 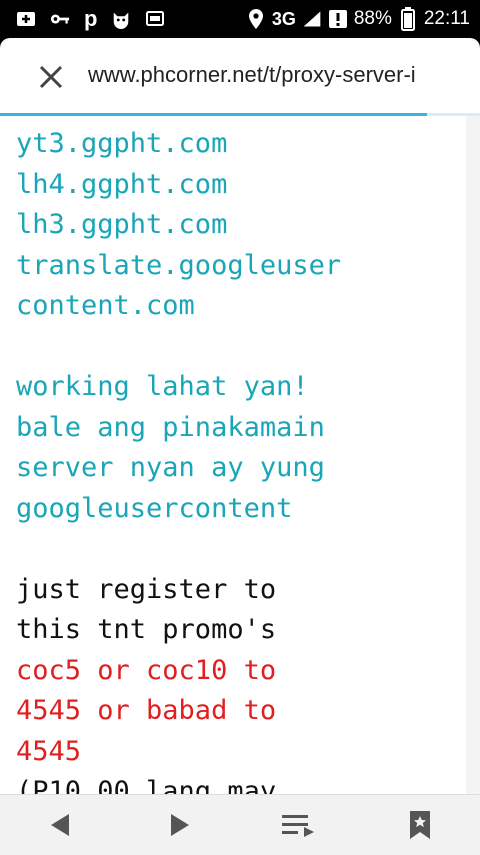 I want to click on post-line: bale ang pinakamain, so click(x=170, y=427).